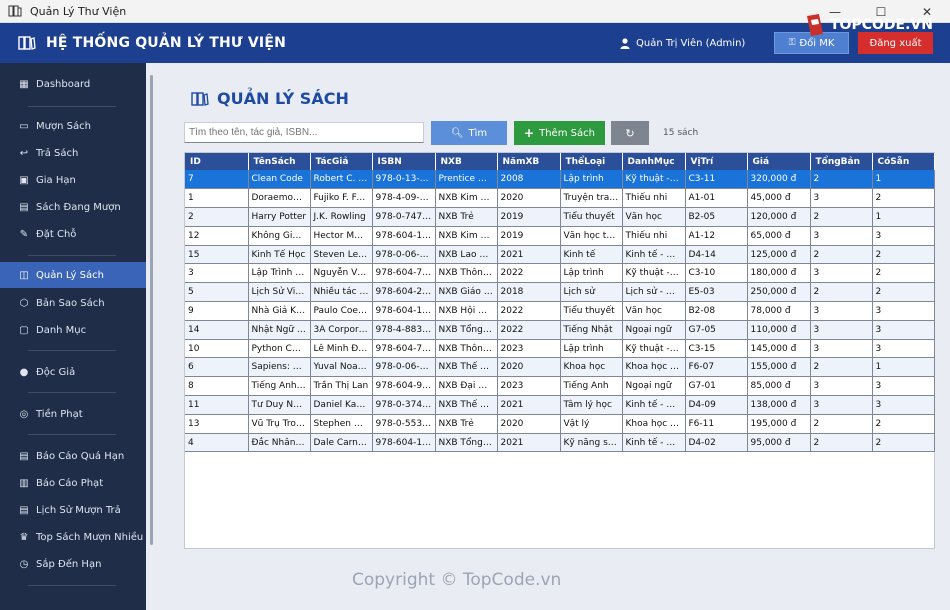 Image resolution: width=950 pixels, height=610 pixels. I want to click on table-cell: 11, so click(217, 405).